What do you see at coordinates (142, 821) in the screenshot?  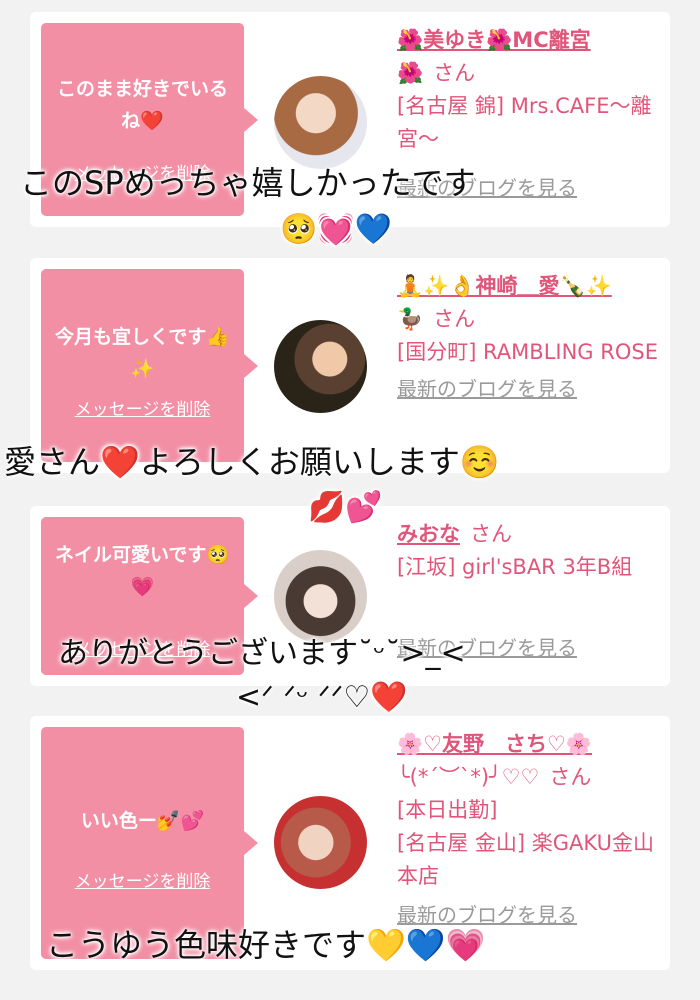 I see `message-text: いい色ー💅💕` at bounding box center [142, 821].